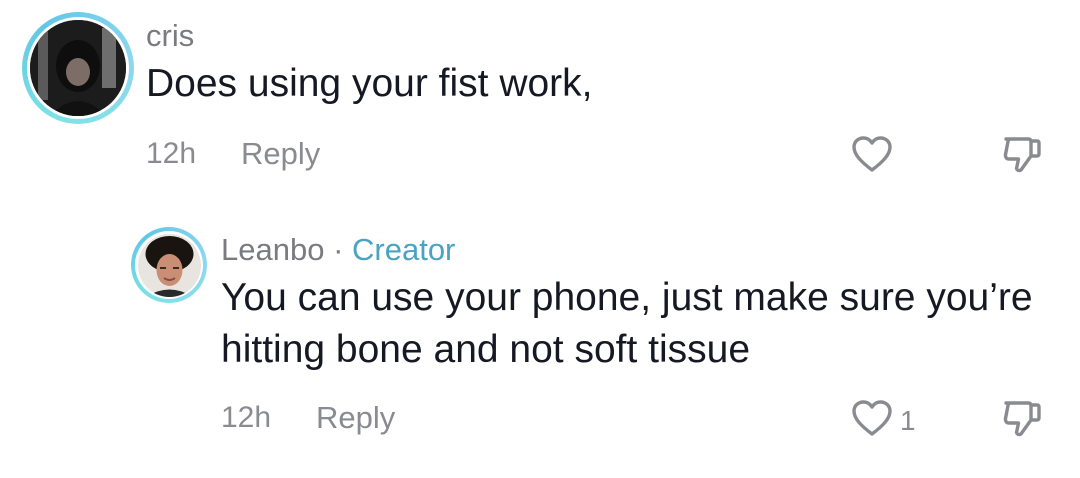 Image resolution: width=1080 pixels, height=478 pixels. Describe the element at coordinates (404, 249) in the screenshot. I see `creator-badge: Creator` at that location.